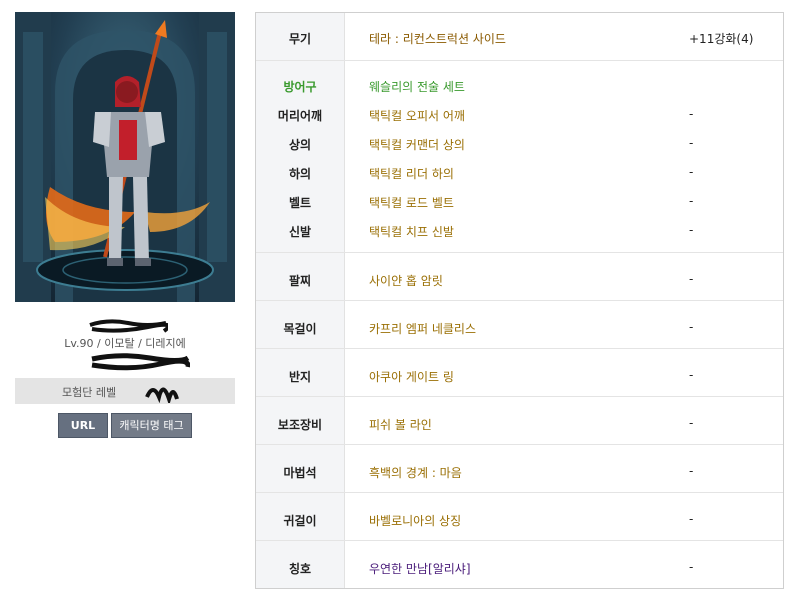 The width and height of the screenshot is (792, 593). Describe the element at coordinates (691, 327) in the screenshot. I see `necklace-enhance: -` at that location.